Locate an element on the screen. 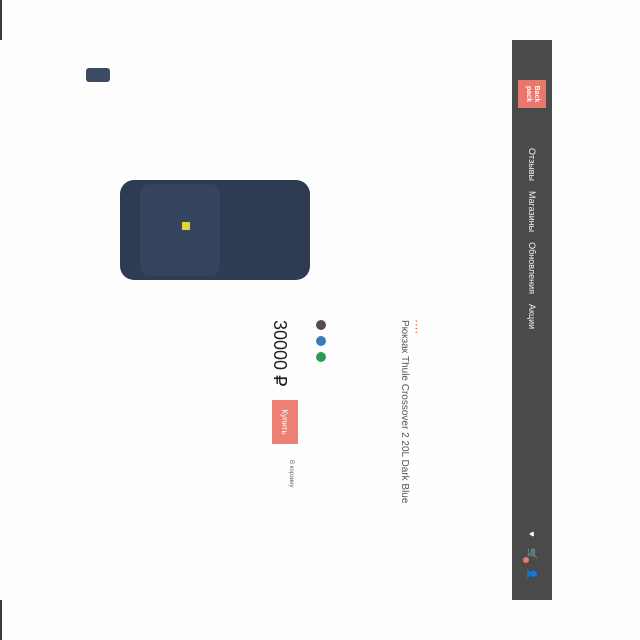 This screenshot has width=640, height=640. user-icon: 👤 is located at coordinates (532, 574).